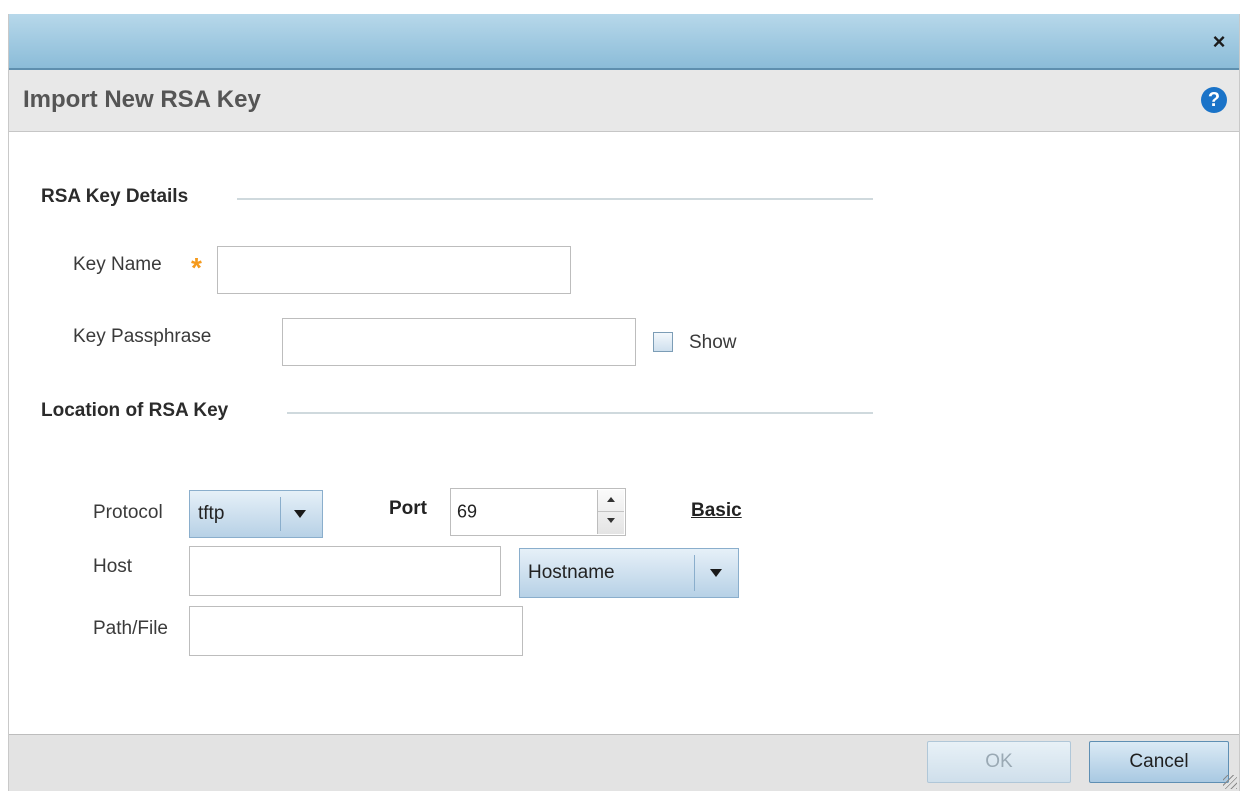  I want to click on path-file-label: Path/File, so click(130, 628).